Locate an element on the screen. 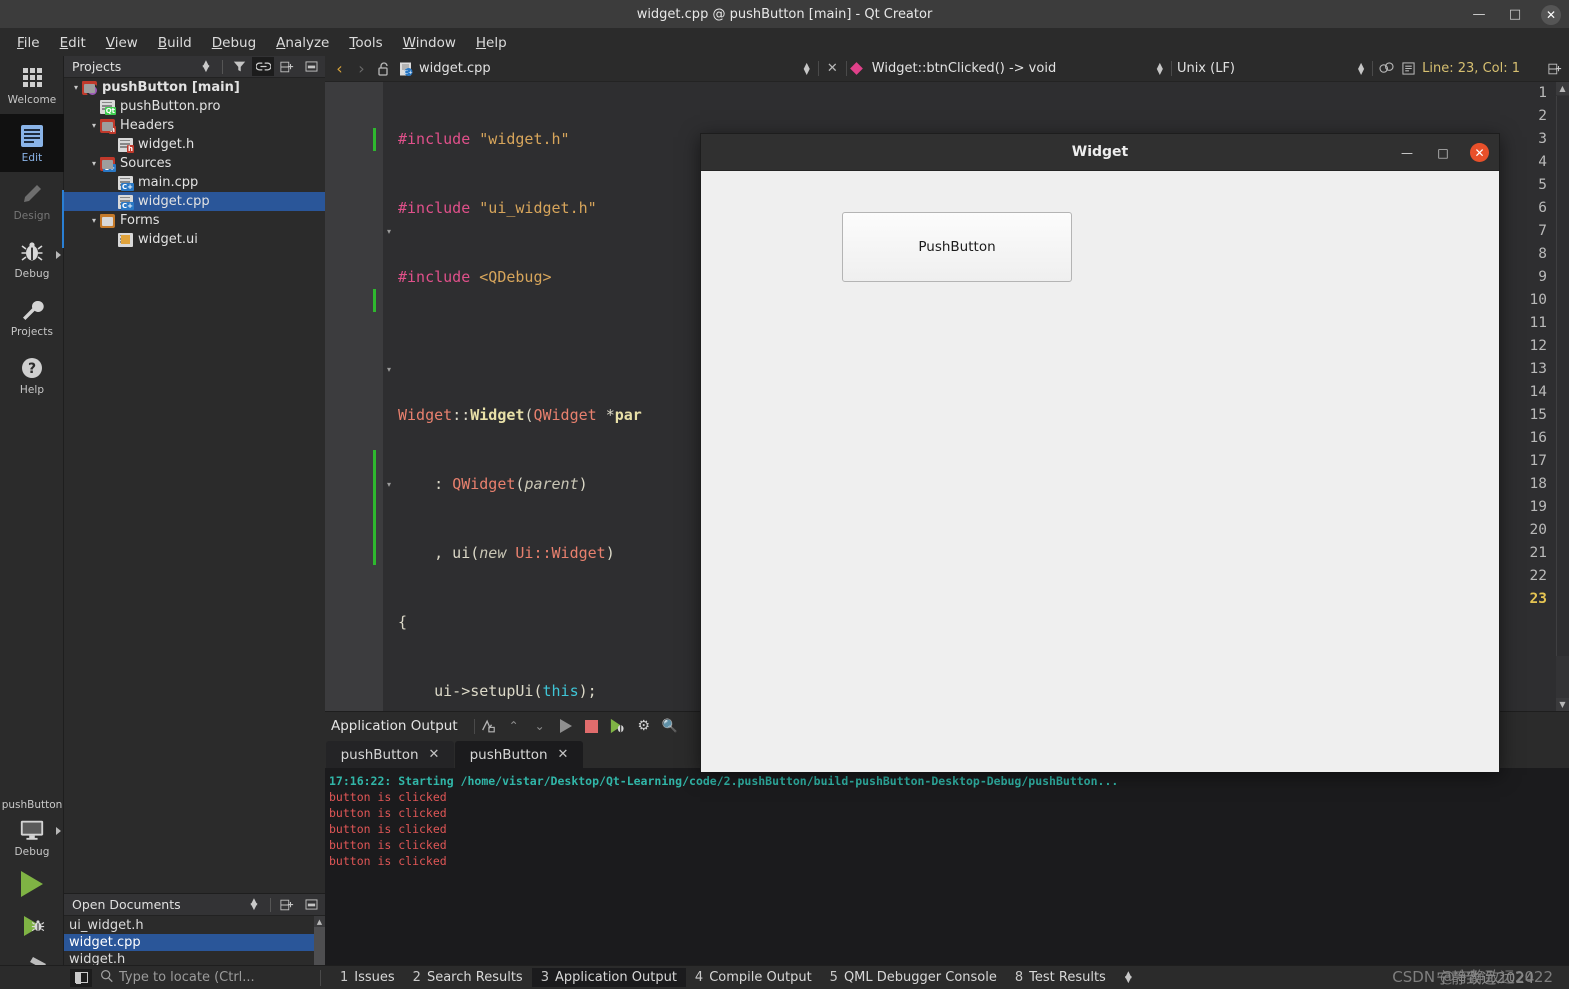  debug-rerun-icon is located at coordinates (618, 726).